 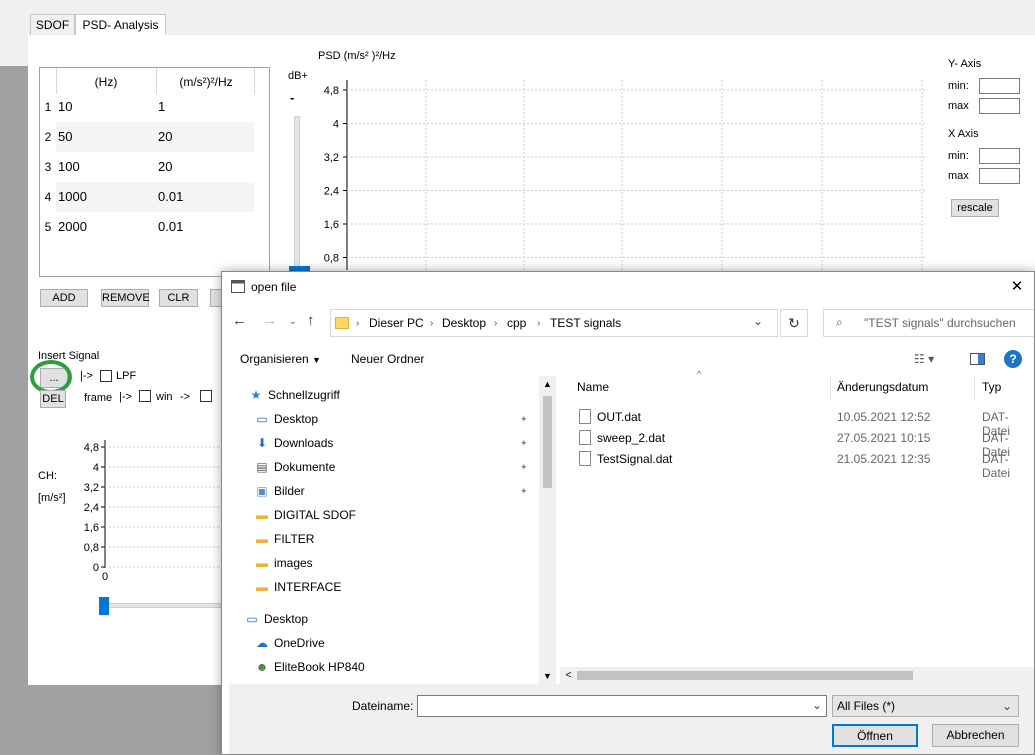 What do you see at coordinates (999, 106) in the screenshot?
I see `y-max-field` at bounding box center [999, 106].